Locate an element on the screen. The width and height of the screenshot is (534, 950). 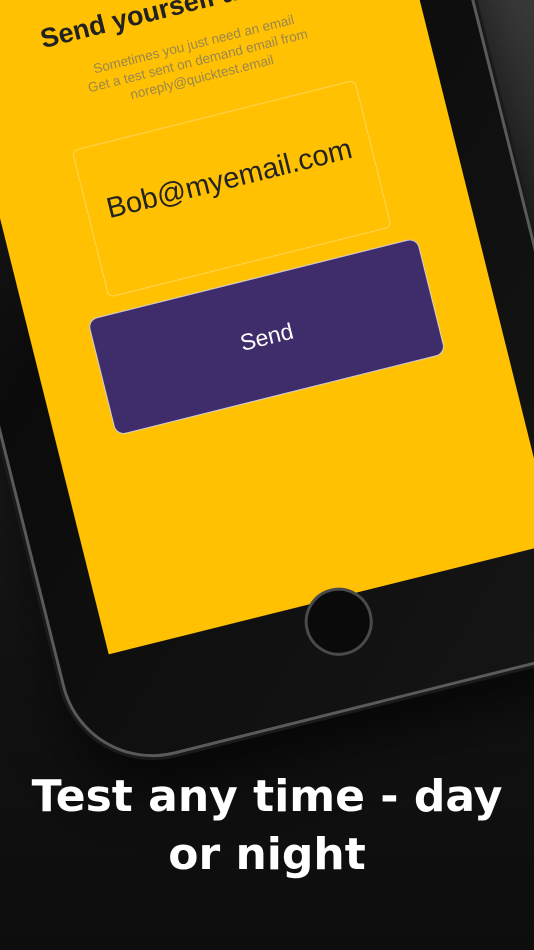
caption-line: or night is located at coordinates (267, 854).